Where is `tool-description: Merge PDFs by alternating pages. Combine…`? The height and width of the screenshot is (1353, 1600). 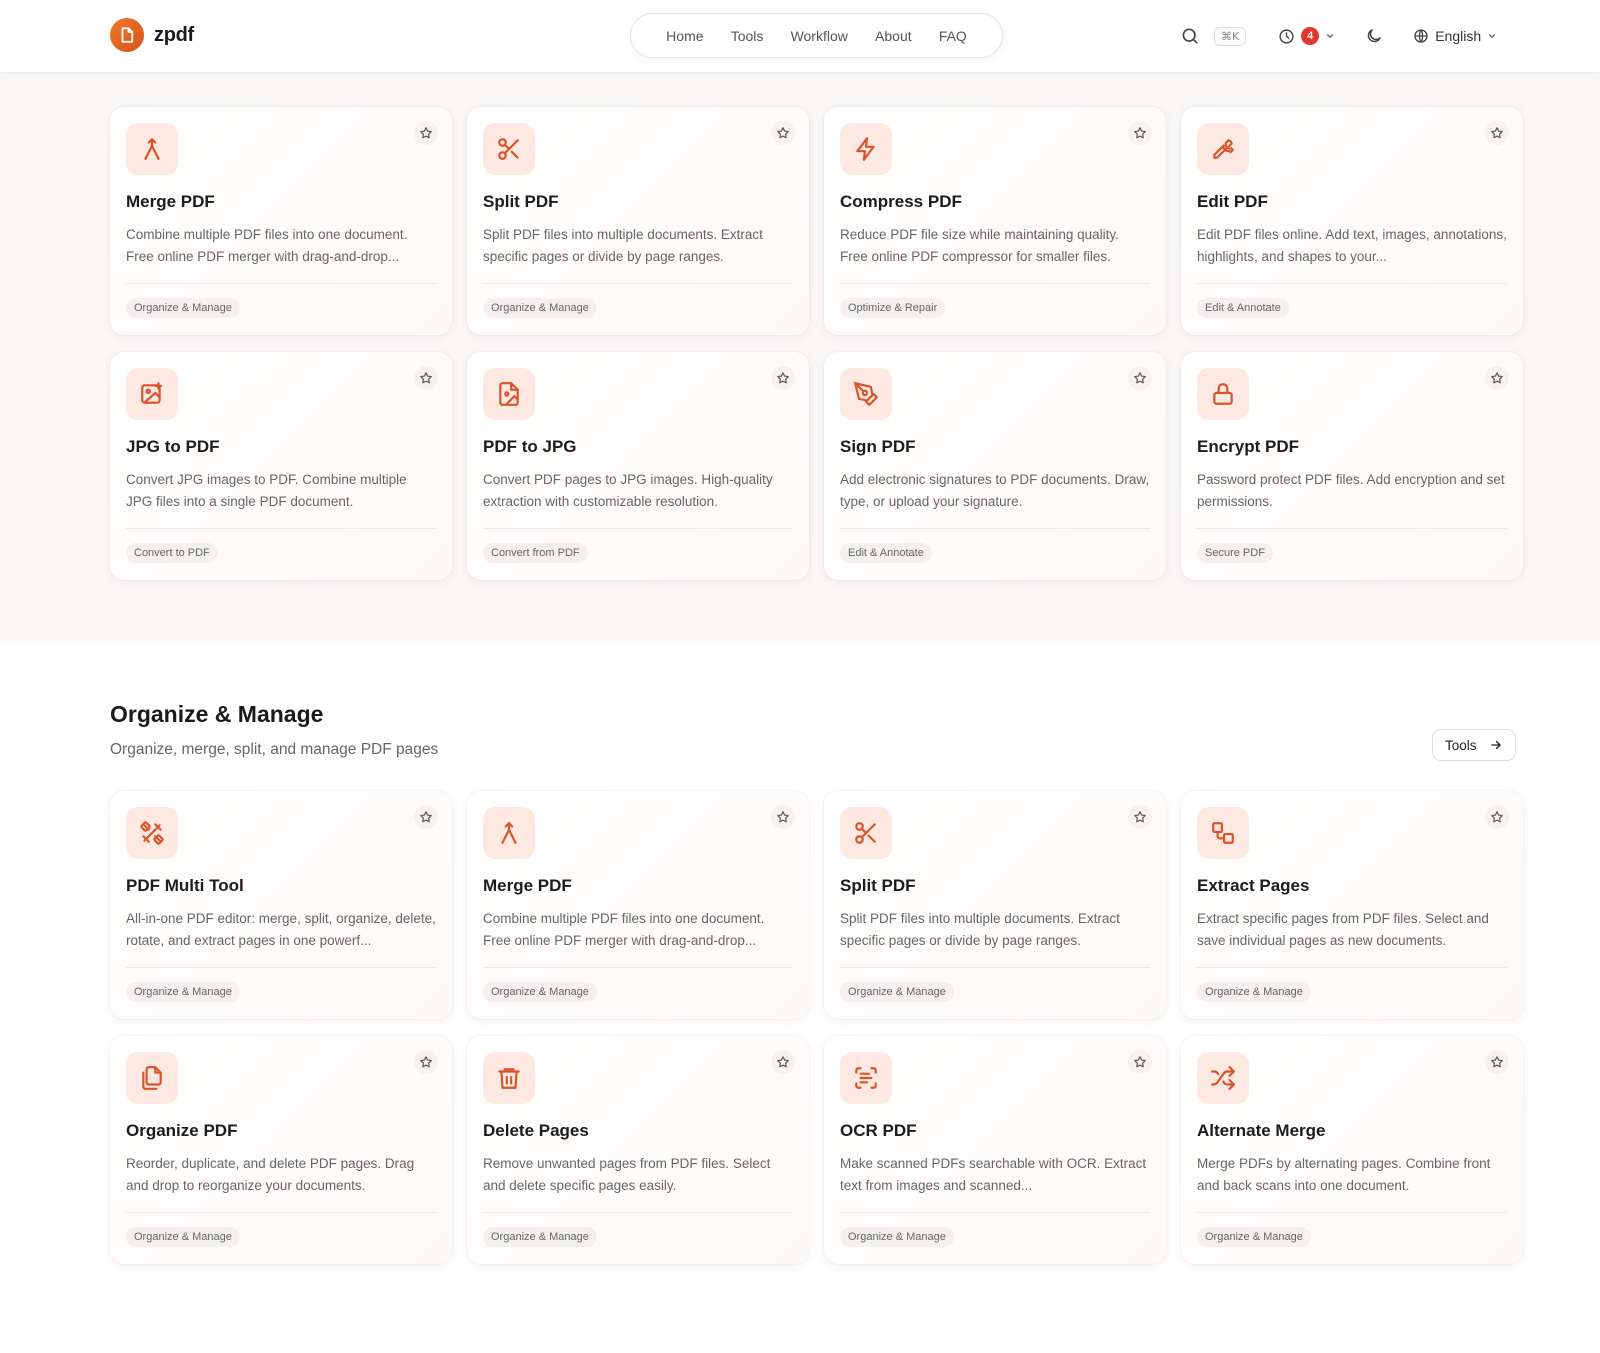 tool-description: Merge PDFs by alternating pages. Combine… is located at coordinates (1344, 1174).